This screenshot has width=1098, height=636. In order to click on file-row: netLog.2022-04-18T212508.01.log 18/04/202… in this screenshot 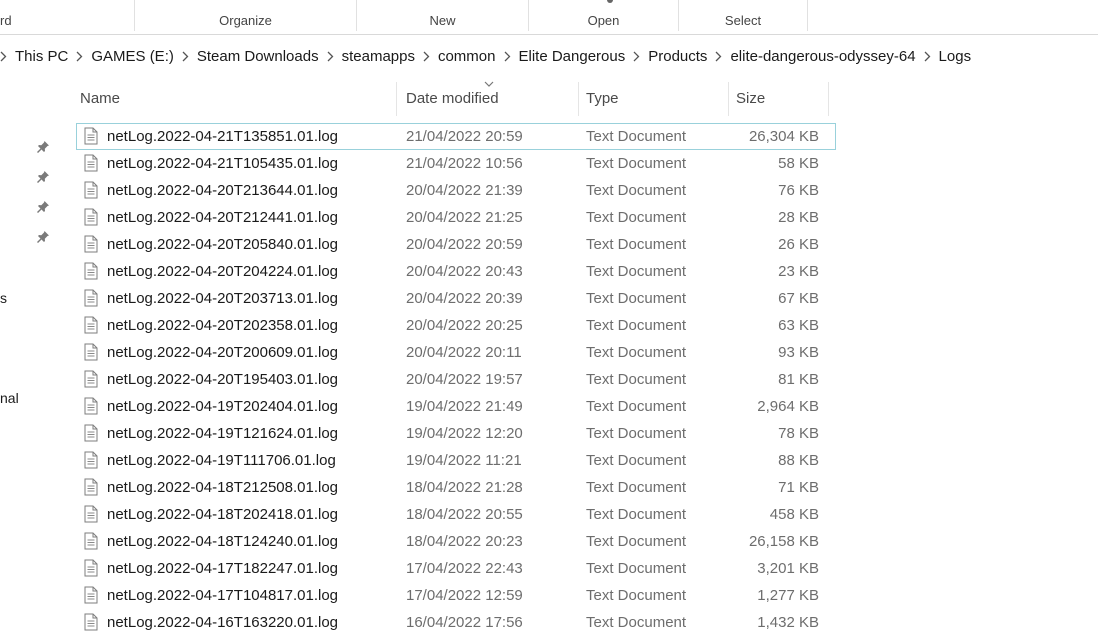, I will do `click(456, 487)`.